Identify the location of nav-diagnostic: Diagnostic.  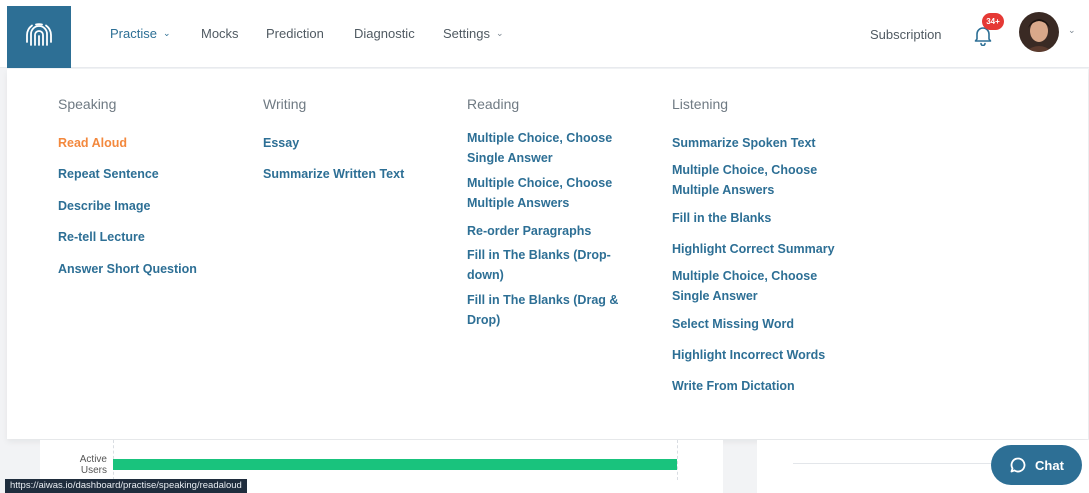
(384, 33).